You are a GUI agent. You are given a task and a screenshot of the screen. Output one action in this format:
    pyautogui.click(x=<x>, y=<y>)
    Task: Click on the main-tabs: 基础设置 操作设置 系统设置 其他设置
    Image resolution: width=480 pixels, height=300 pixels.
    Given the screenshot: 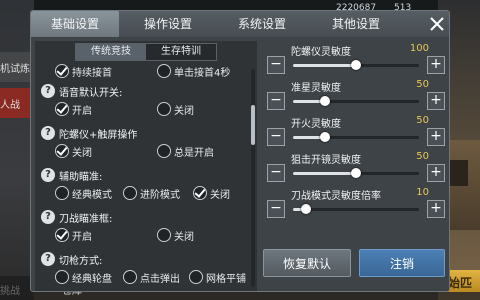 What is the action you would take?
    pyautogui.click(x=240, y=24)
    